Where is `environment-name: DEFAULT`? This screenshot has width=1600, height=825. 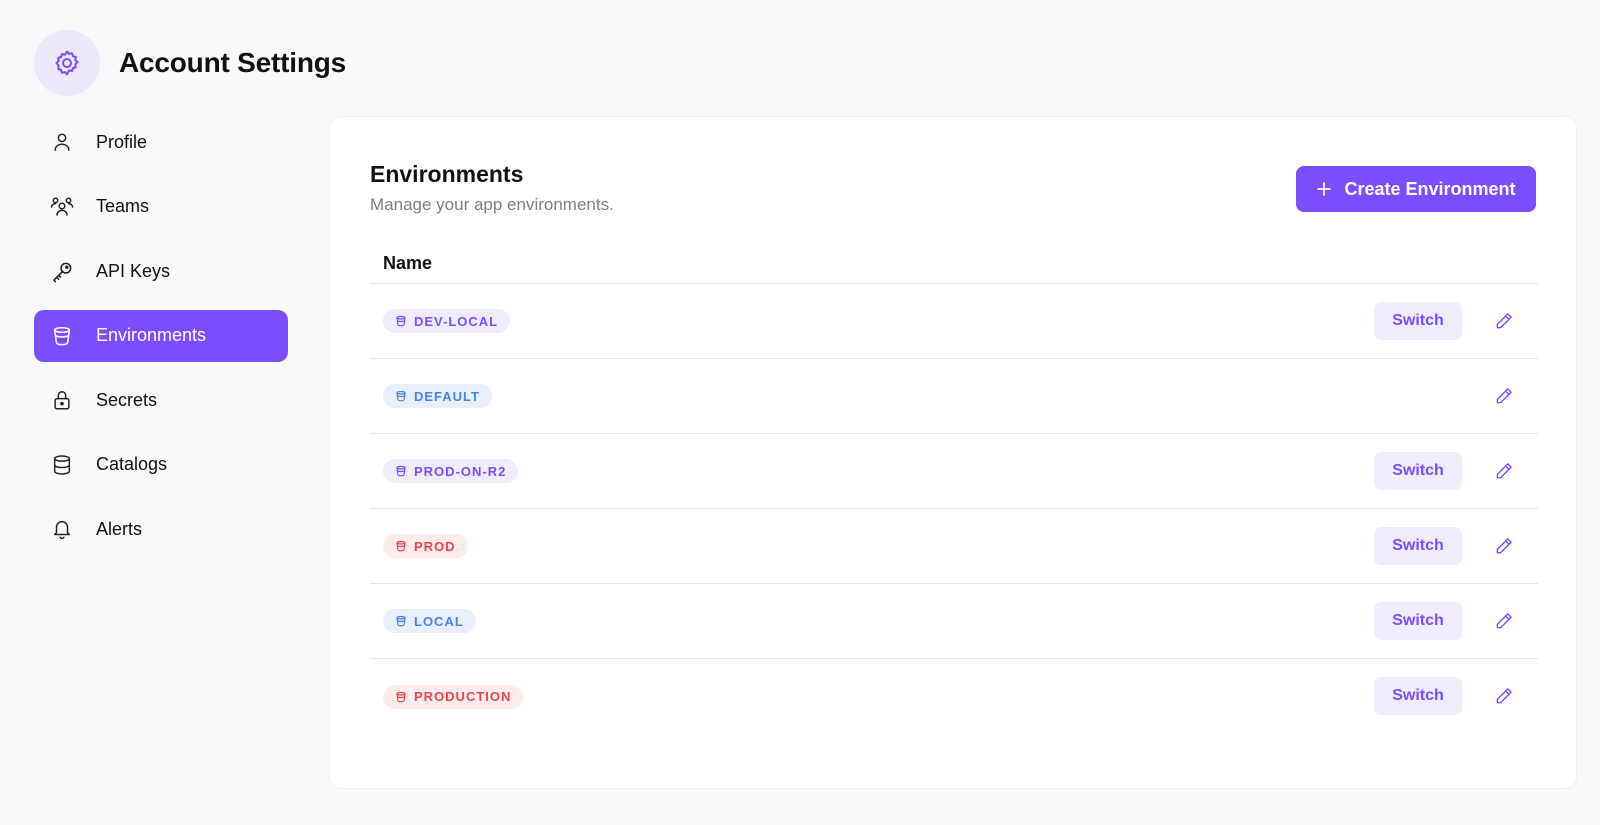 environment-name: DEFAULT is located at coordinates (447, 396).